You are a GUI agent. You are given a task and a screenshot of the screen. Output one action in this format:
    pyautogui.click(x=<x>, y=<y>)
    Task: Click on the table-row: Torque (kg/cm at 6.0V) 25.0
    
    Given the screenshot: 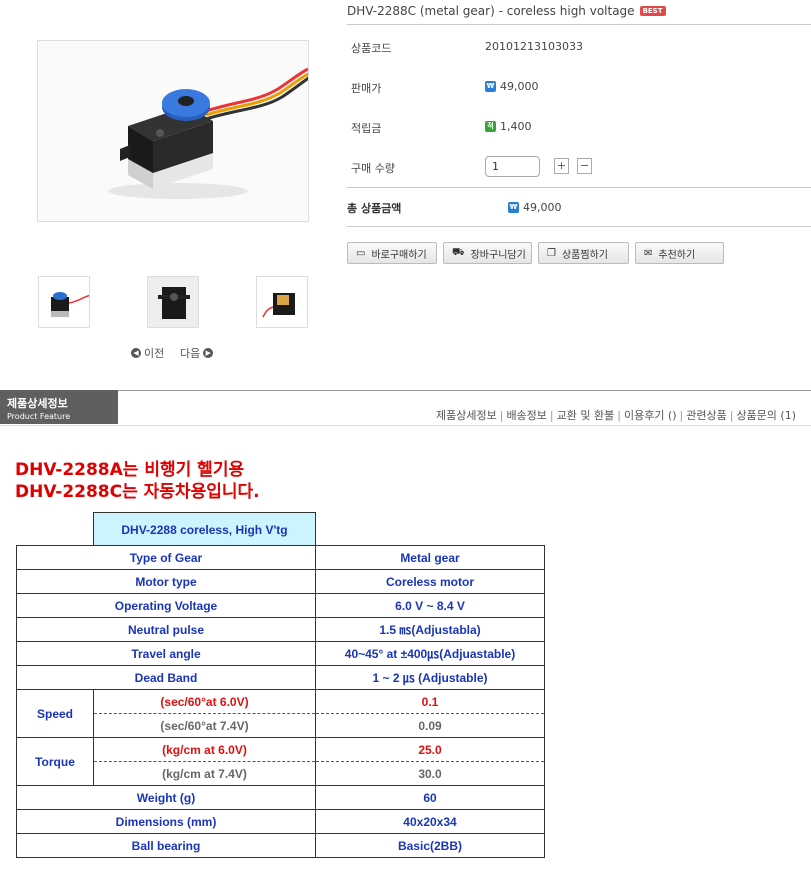 What is the action you would take?
    pyautogui.click(x=280, y=761)
    